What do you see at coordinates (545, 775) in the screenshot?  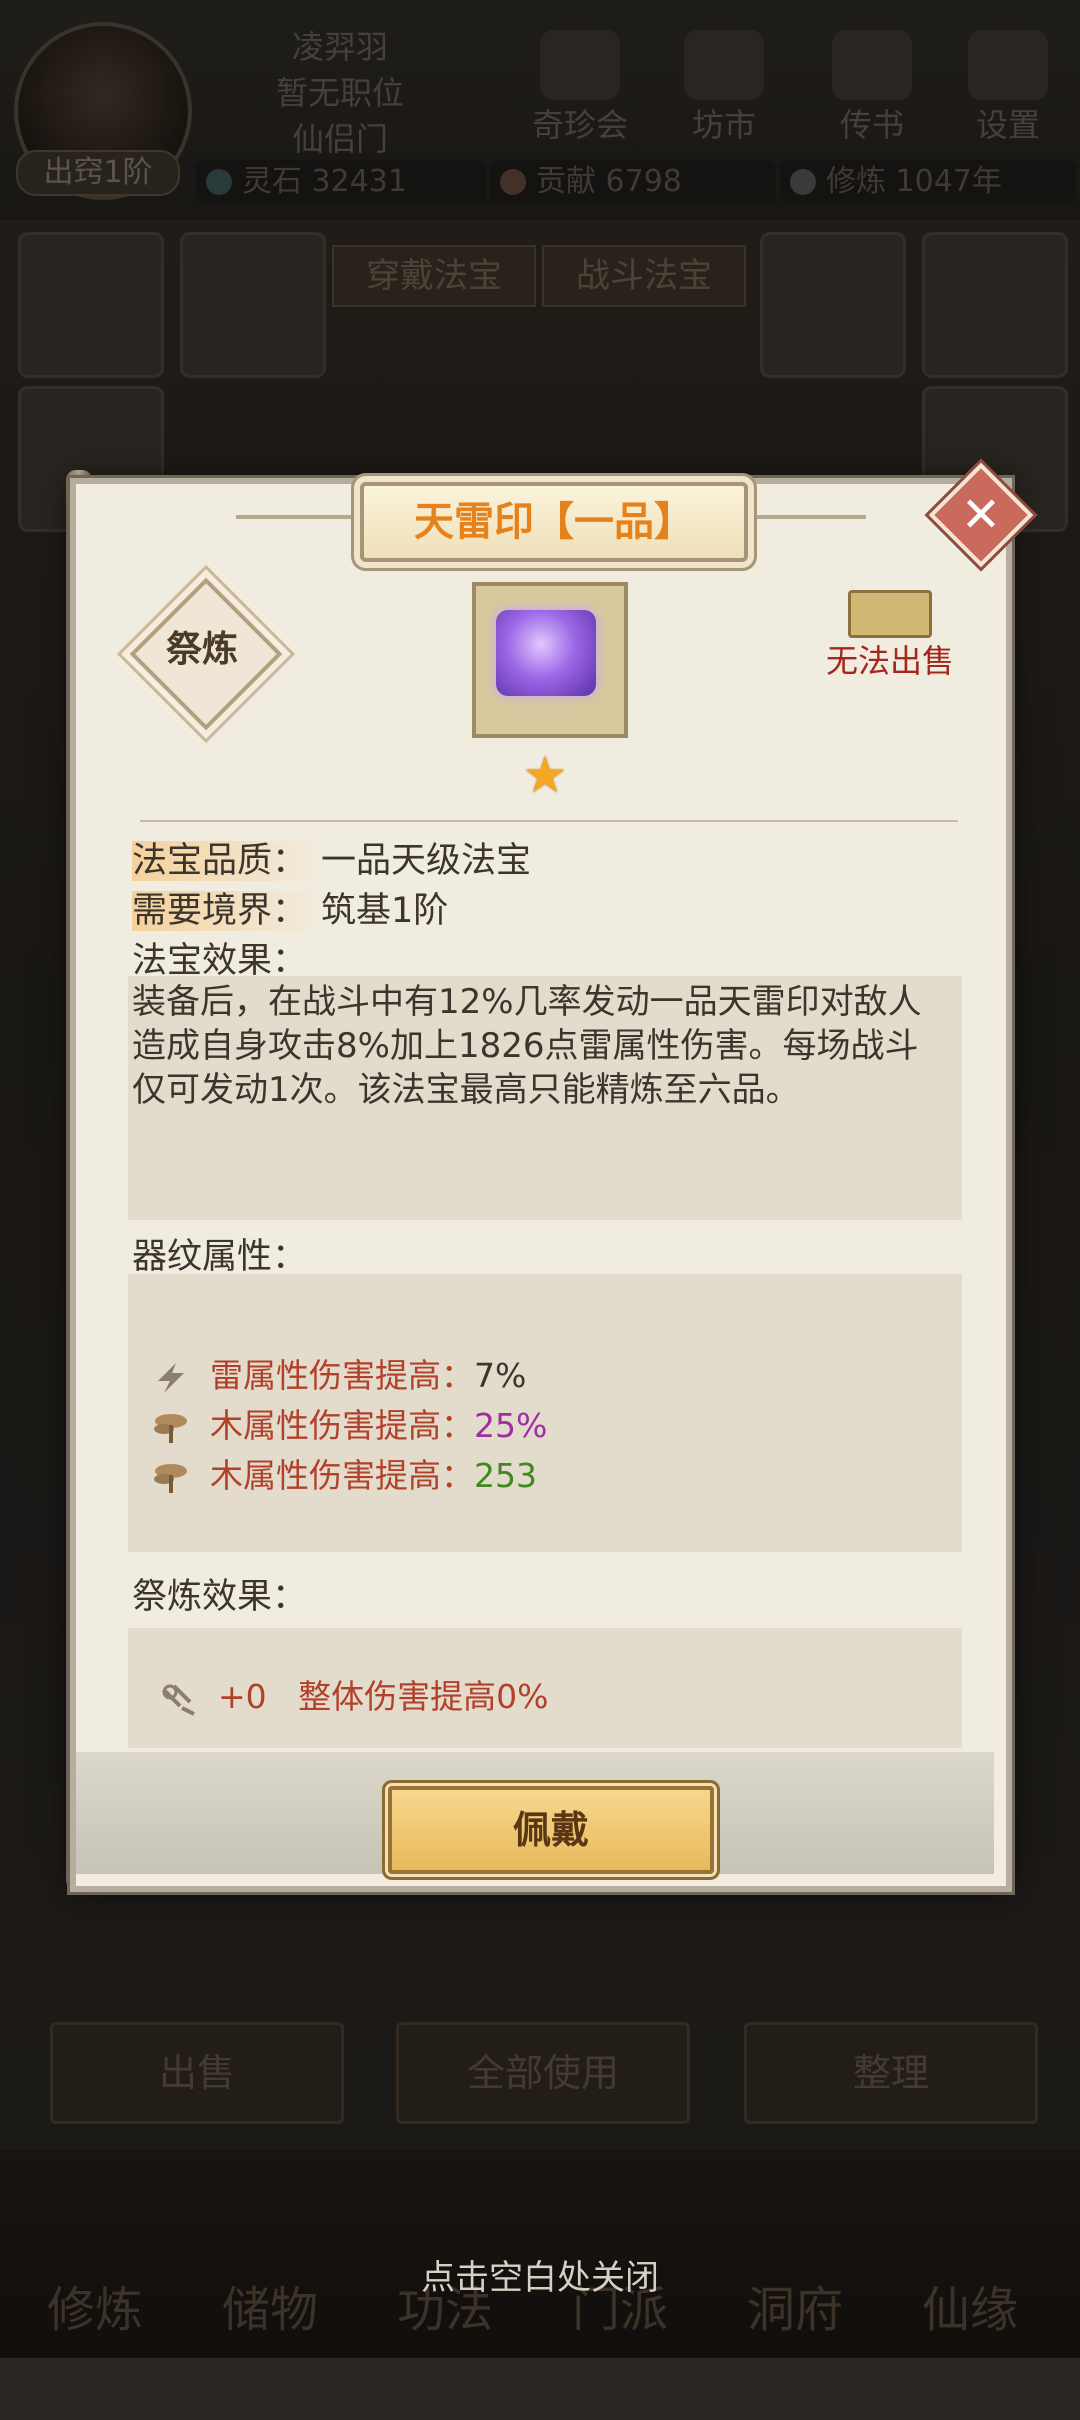 I see `star-icon: ★` at bounding box center [545, 775].